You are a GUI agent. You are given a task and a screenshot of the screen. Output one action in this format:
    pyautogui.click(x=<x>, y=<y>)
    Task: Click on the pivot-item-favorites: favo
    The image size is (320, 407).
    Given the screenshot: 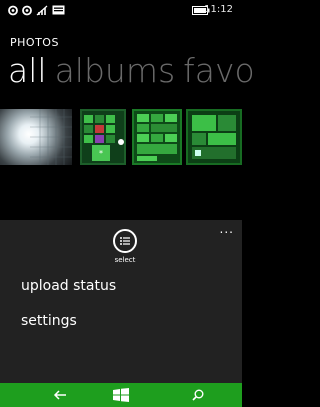 What is the action you would take?
    pyautogui.click(x=219, y=70)
    